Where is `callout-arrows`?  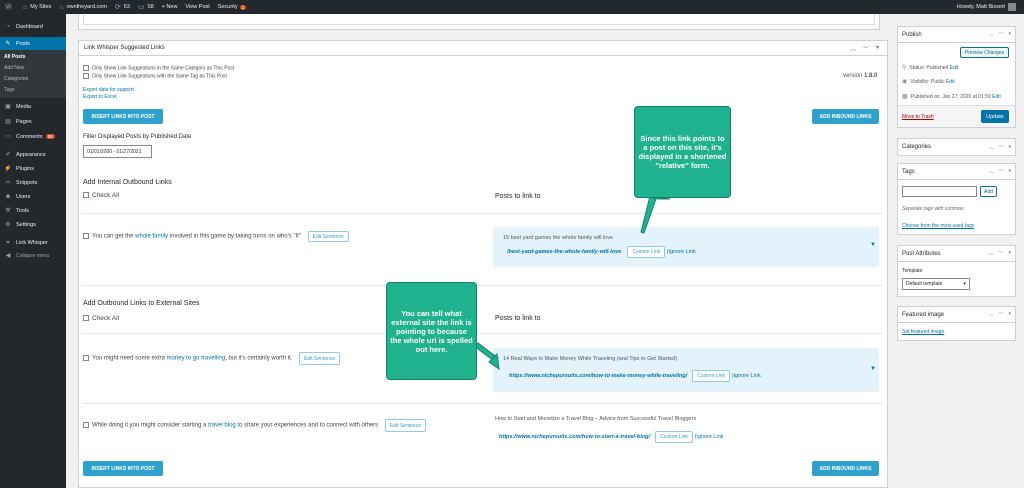
callout-arrows is located at coordinates (572, 283).